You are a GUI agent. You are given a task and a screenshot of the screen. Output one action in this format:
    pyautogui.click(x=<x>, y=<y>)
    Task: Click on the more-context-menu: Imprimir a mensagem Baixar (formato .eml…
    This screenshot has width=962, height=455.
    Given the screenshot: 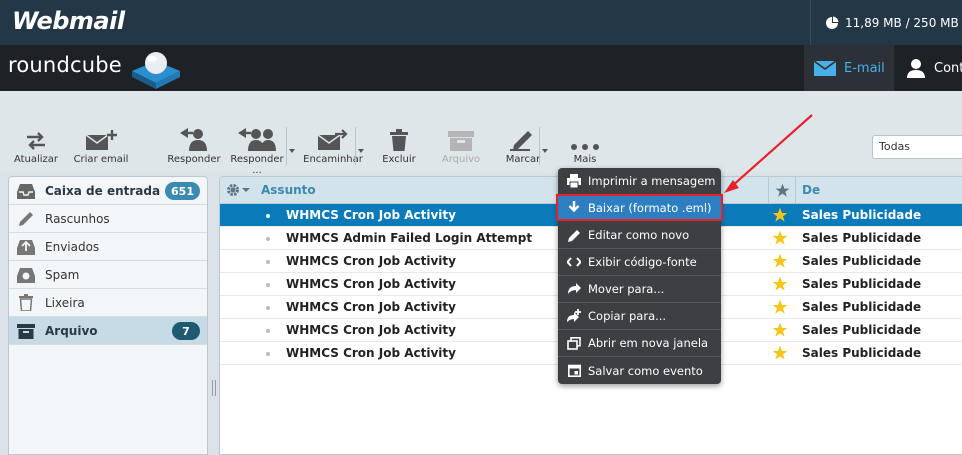 What is the action you would take?
    pyautogui.click(x=639, y=276)
    